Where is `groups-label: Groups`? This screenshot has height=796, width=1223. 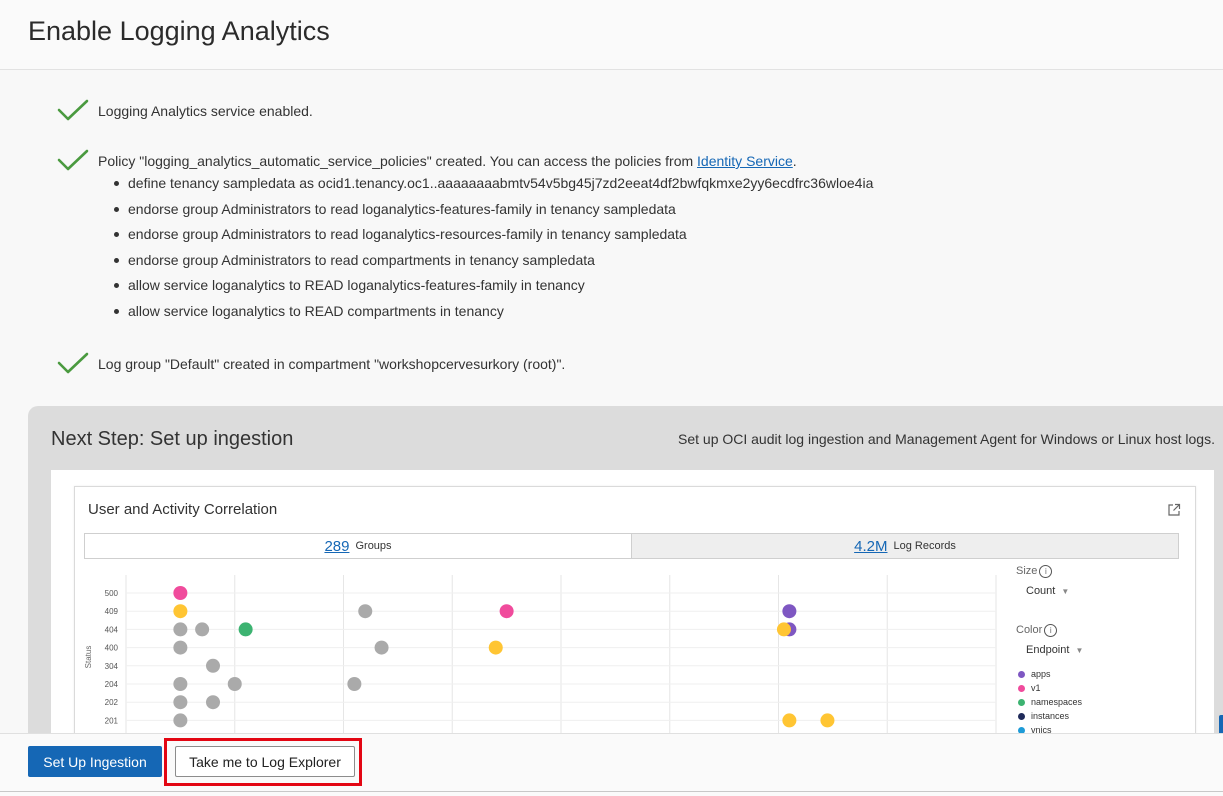
groups-label: Groups is located at coordinates (373, 546).